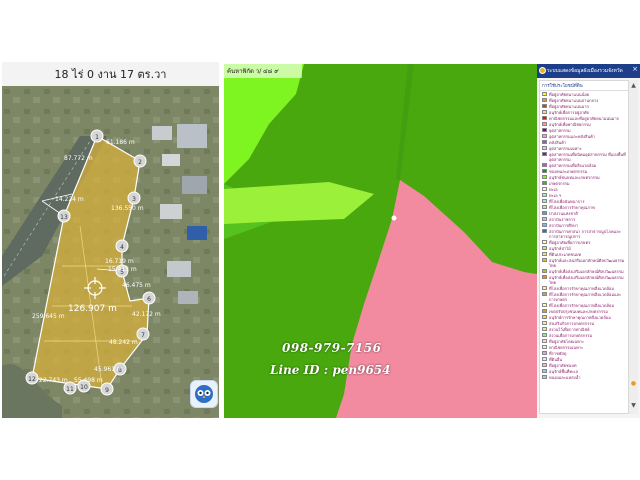  Describe the element at coordinates (563, 213) in the screenshot. I see `legend-item-label: ป่าสงวนแห่งชาติ` at that location.